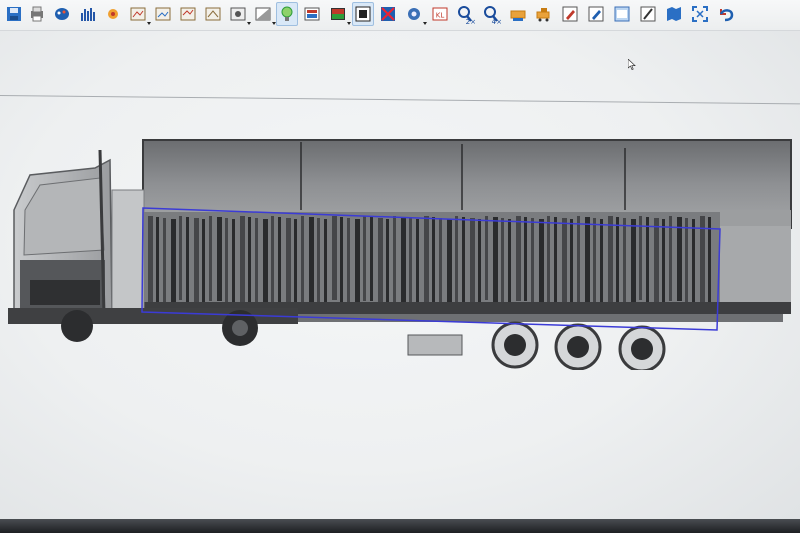  Describe the element at coordinates (363, 14) in the screenshot. I see `invert-icon` at that location.